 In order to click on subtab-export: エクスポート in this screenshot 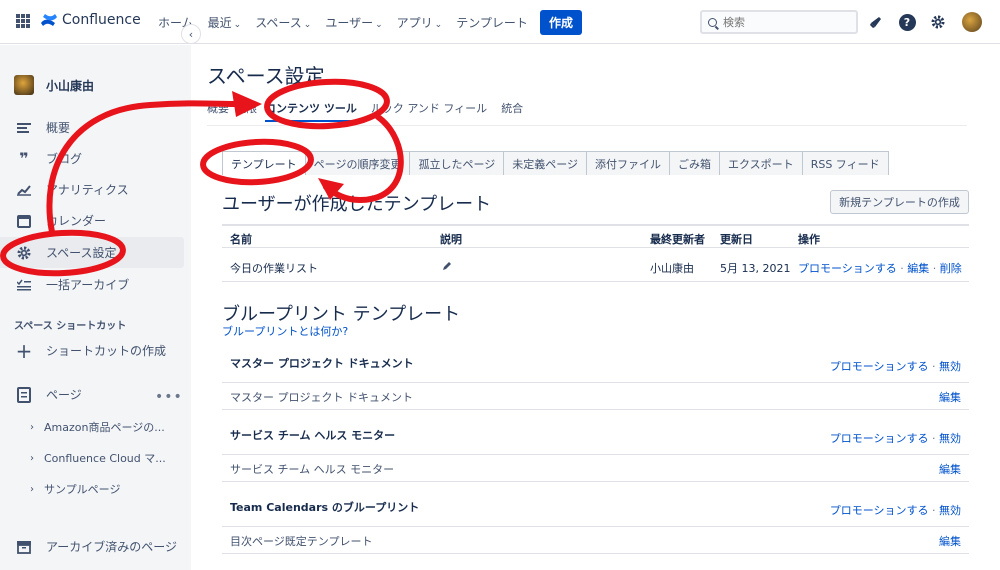, I will do `click(761, 163)`.